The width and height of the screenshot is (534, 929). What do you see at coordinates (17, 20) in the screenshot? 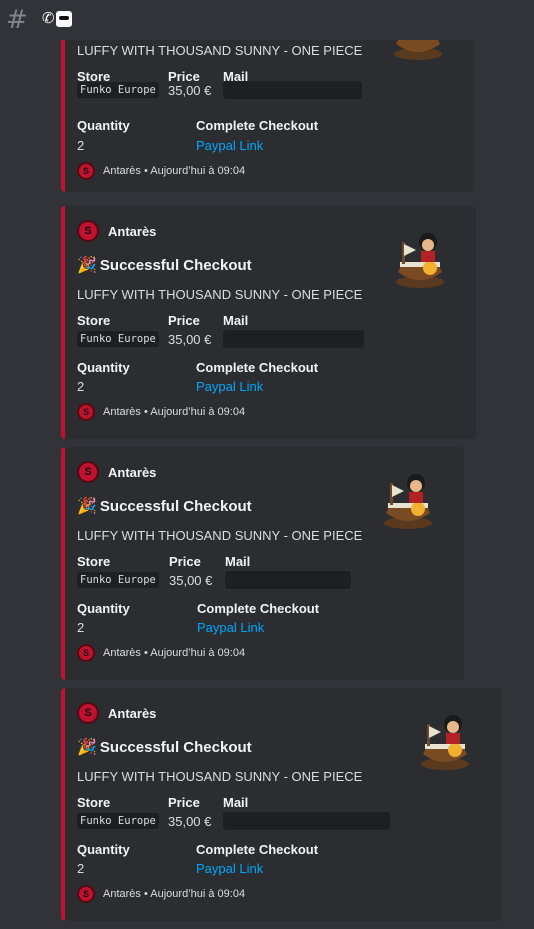
I see `channel-hash-icon: #` at bounding box center [17, 20].